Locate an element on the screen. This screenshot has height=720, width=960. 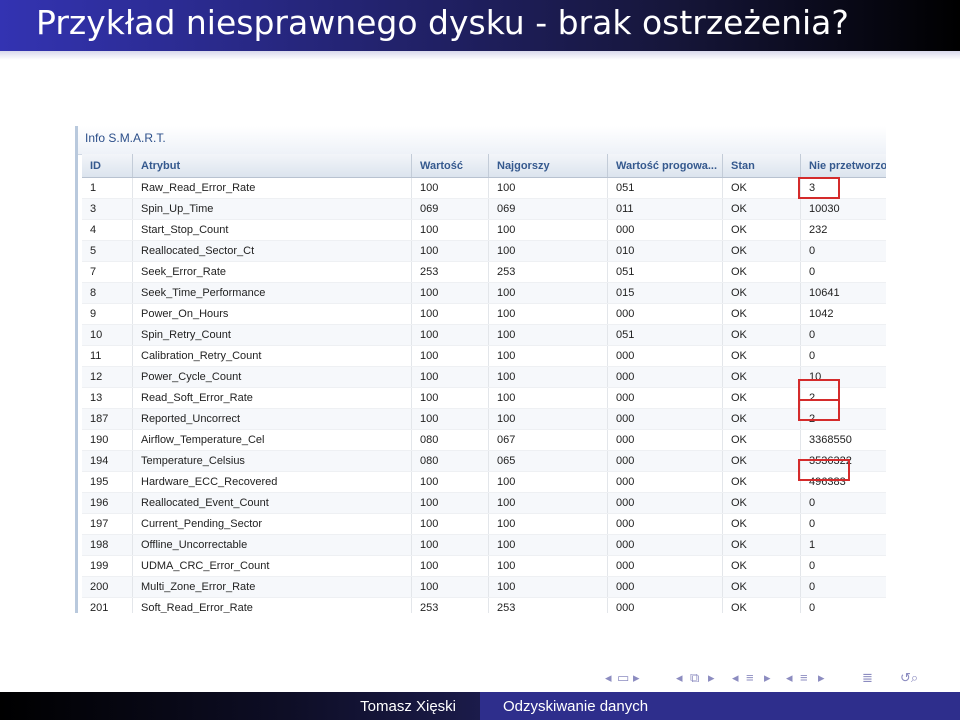
table-row: 187 Reported_Uncorrect 100 100 000 OK 2 is located at coordinates (484, 419).